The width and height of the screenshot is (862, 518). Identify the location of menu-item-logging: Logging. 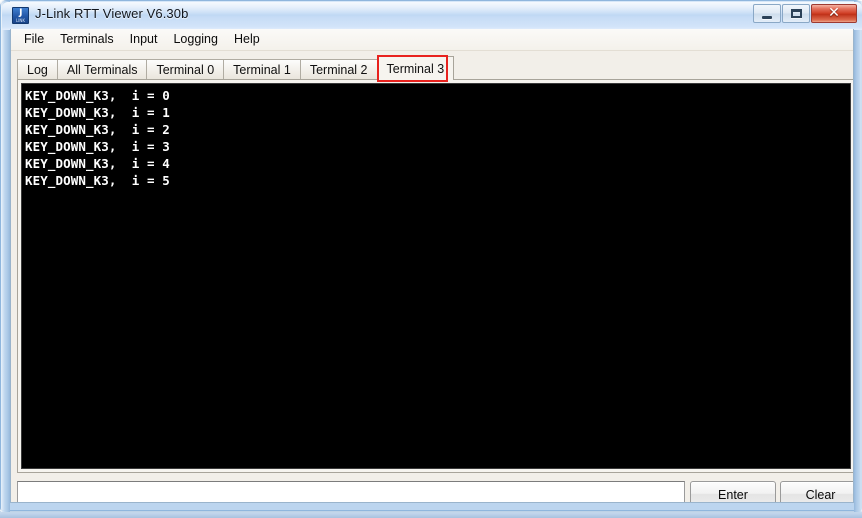
(195, 39).